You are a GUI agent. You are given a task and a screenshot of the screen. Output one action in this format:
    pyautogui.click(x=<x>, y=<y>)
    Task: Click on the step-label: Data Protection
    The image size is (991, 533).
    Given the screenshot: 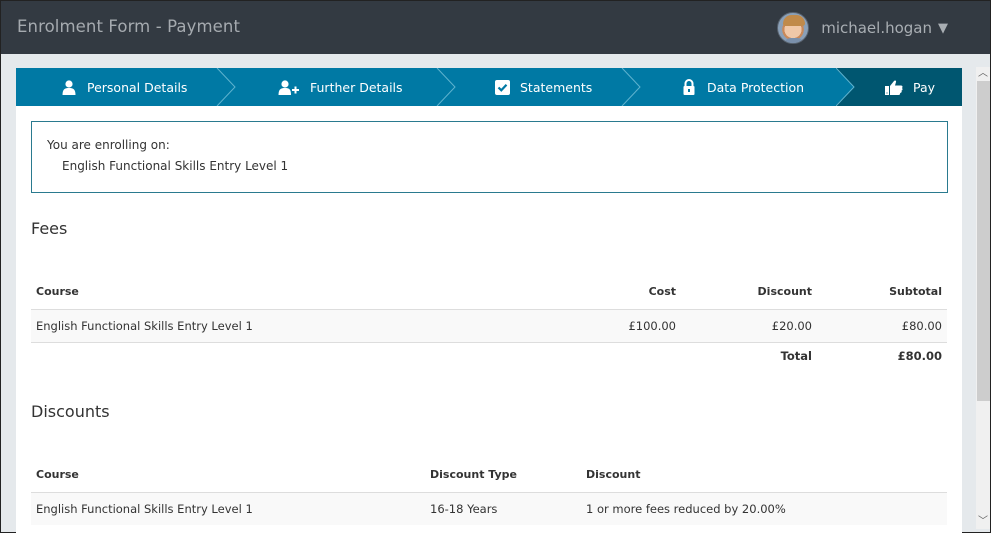 What is the action you would take?
    pyautogui.click(x=756, y=87)
    